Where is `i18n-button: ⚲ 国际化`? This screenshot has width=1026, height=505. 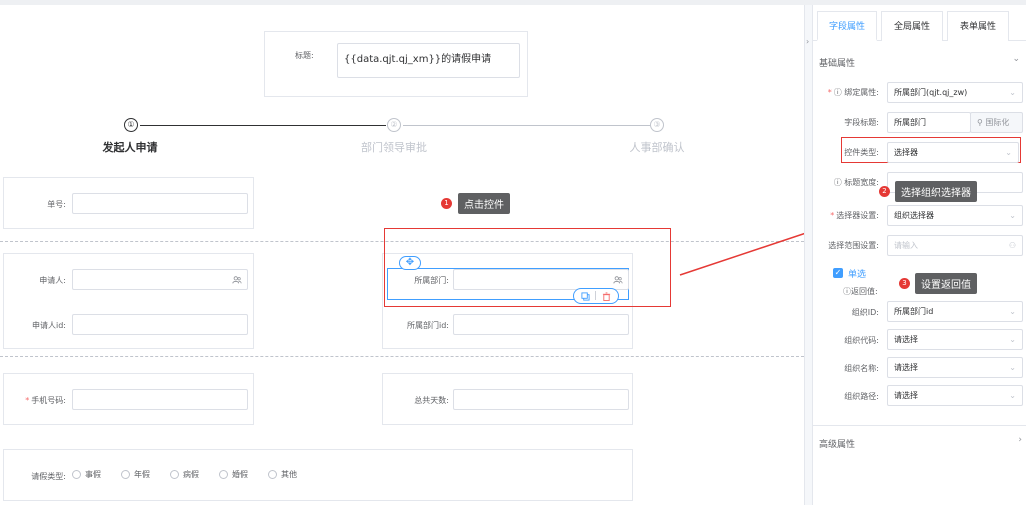 i18n-button: ⚲ 国际化 is located at coordinates (996, 122).